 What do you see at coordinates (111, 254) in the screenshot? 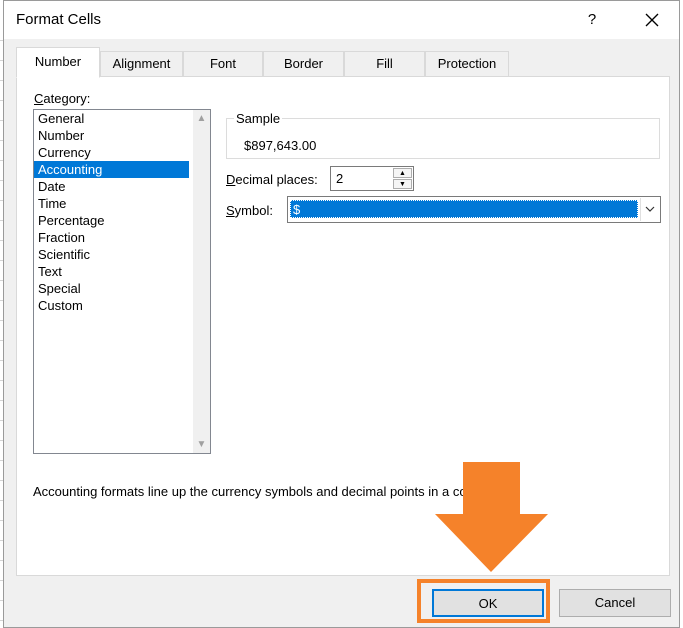
I see `list-item: Scientific` at bounding box center [111, 254].